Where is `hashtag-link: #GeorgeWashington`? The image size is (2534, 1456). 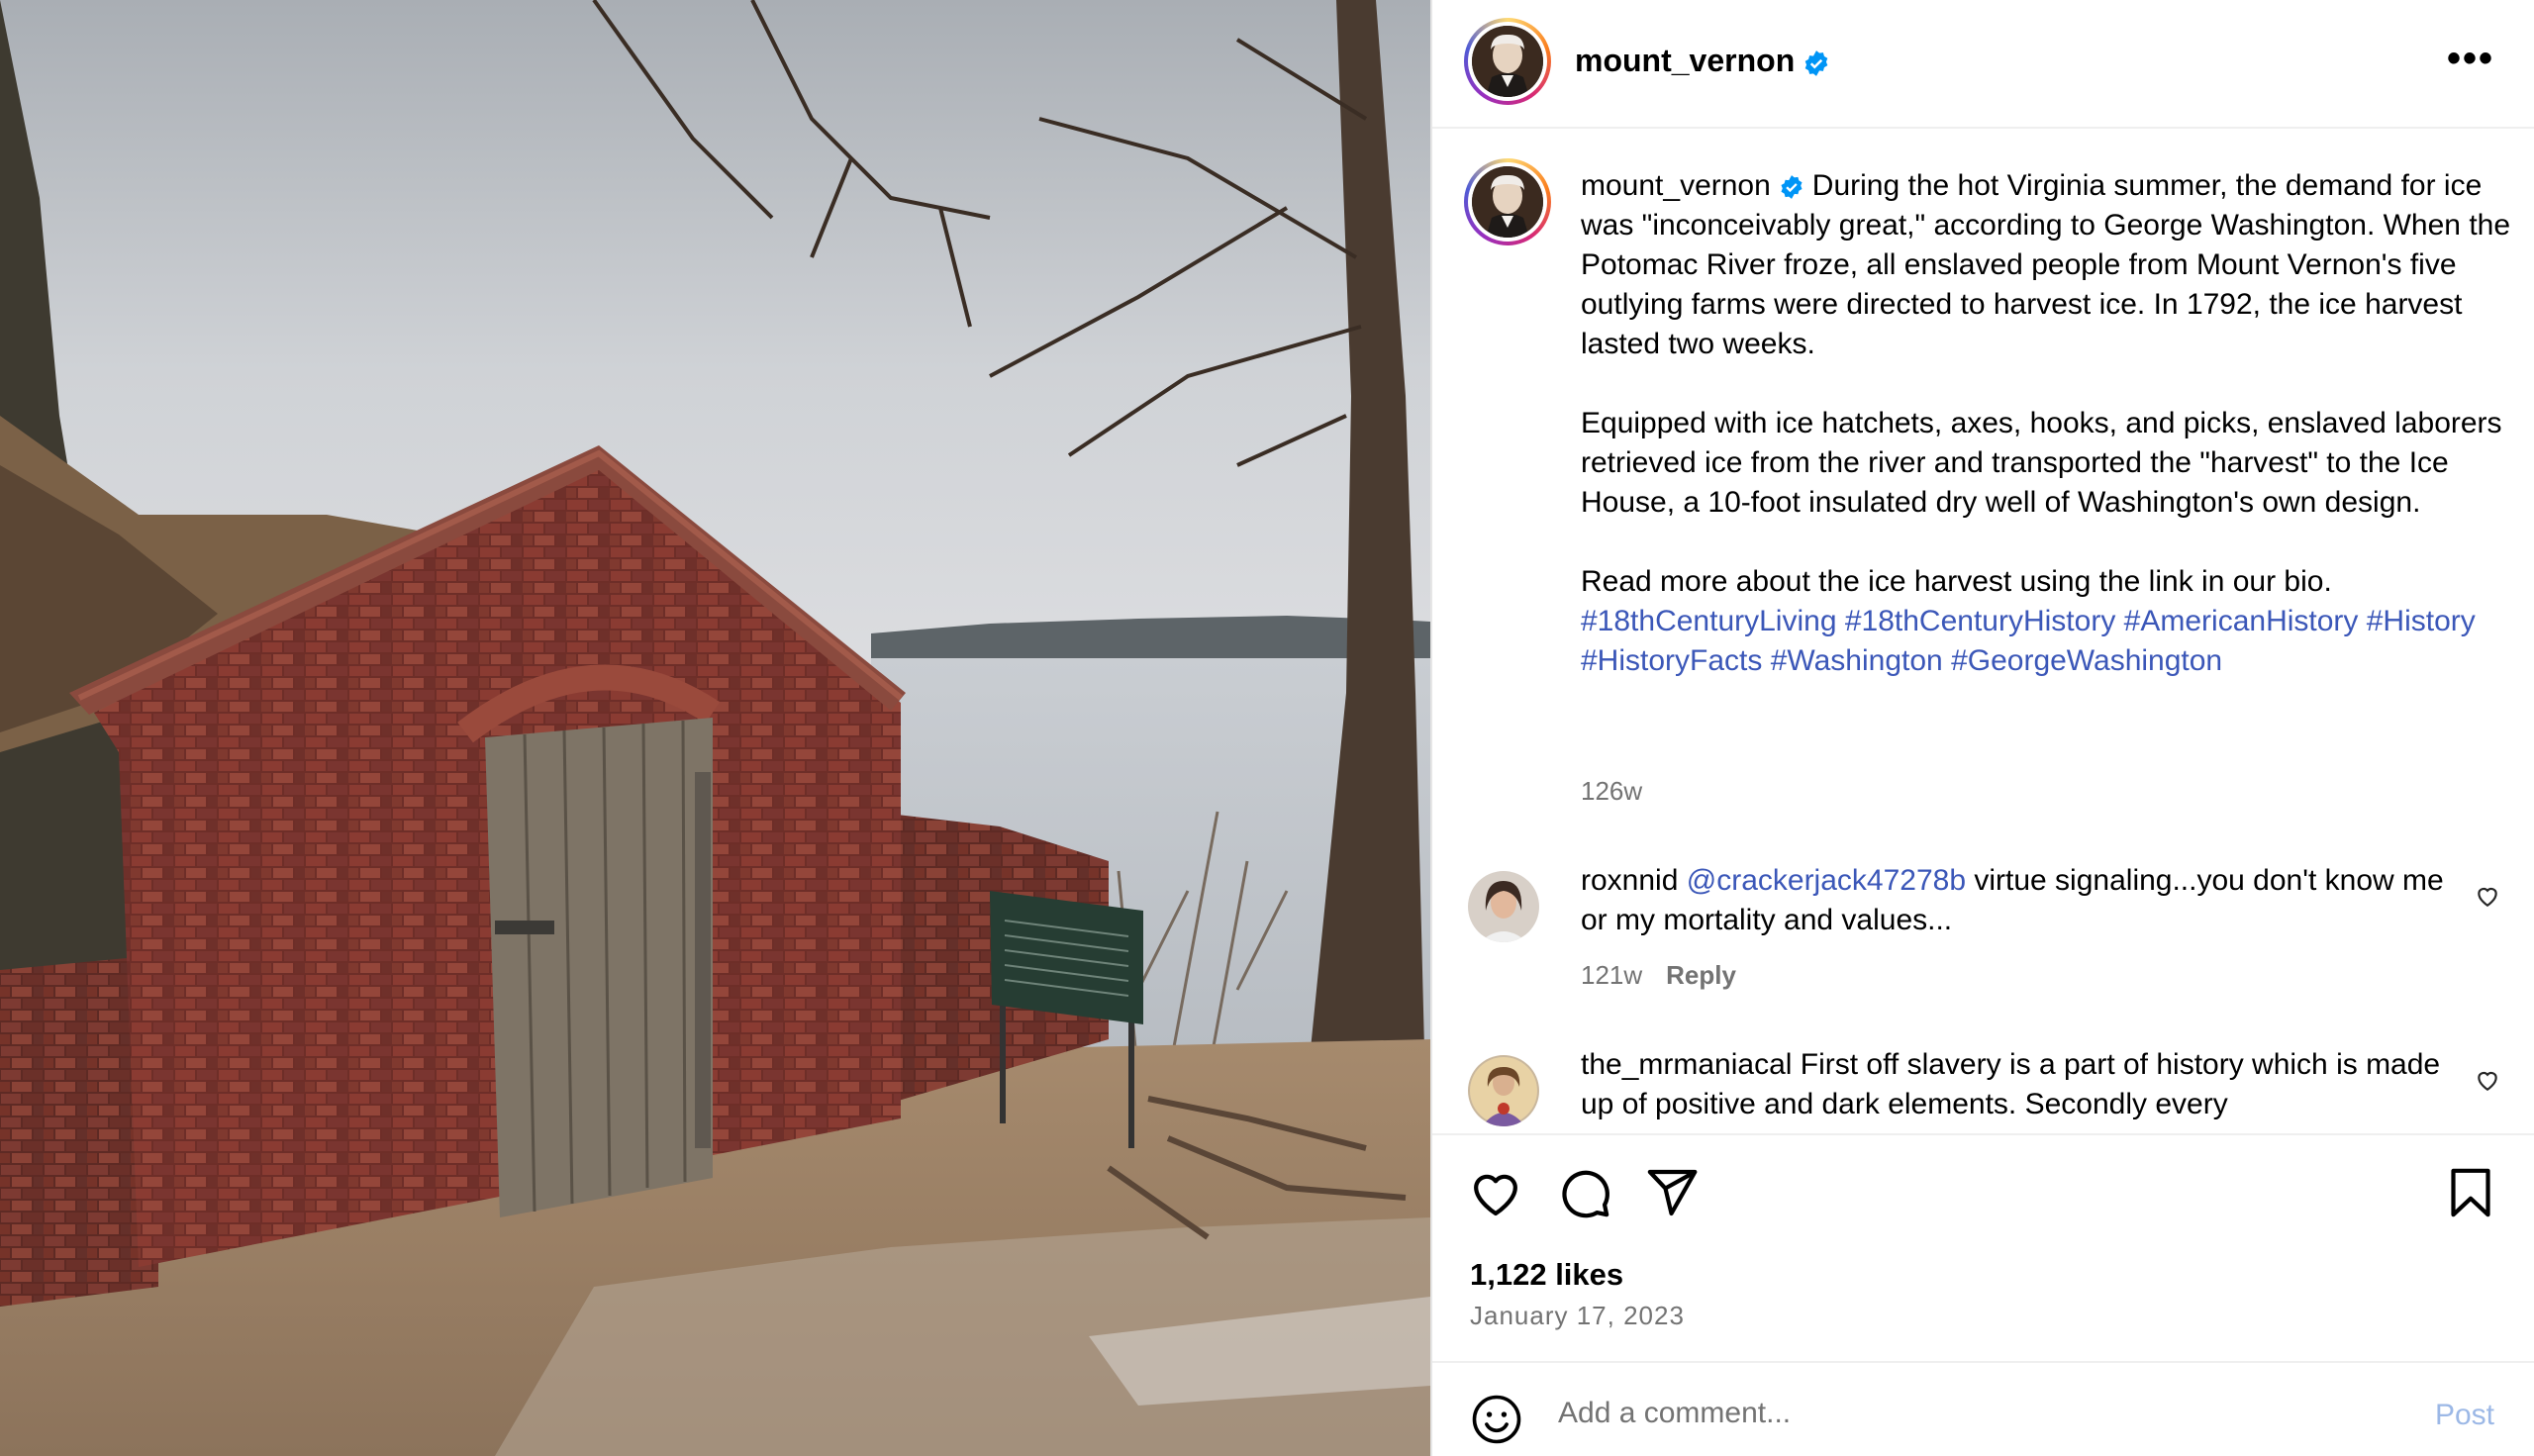
hashtag-link: #GeorgeWashington is located at coordinates (2087, 660).